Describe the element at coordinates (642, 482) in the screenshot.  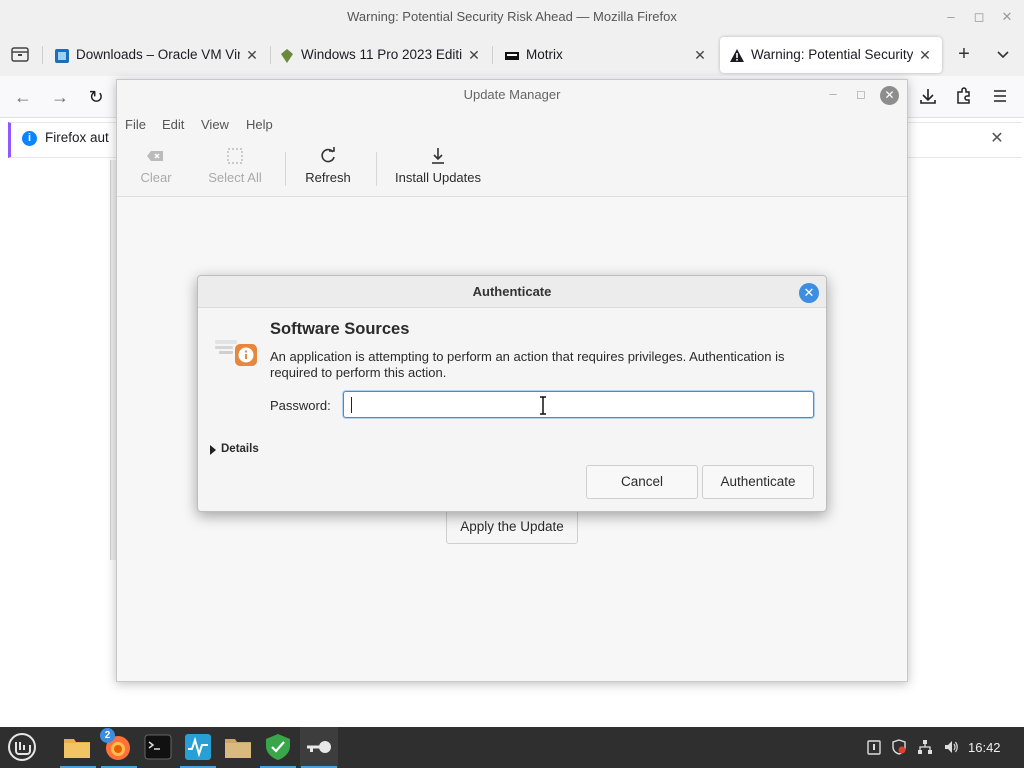
I see `cancel-button: Cancel` at that location.